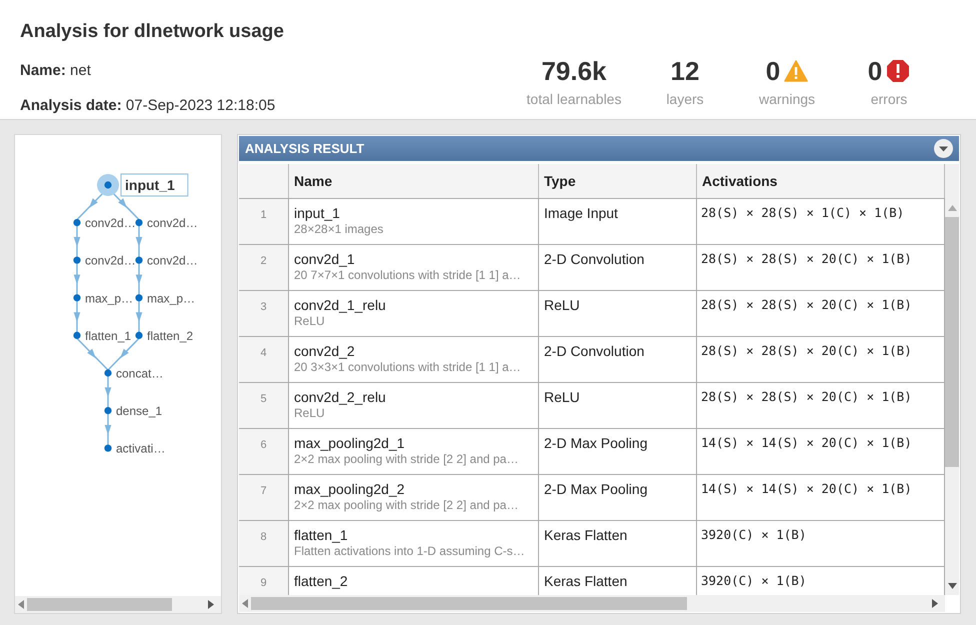 This screenshot has height=625, width=976. Describe the element at coordinates (685, 99) in the screenshot. I see `stat-label: layers` at that location.